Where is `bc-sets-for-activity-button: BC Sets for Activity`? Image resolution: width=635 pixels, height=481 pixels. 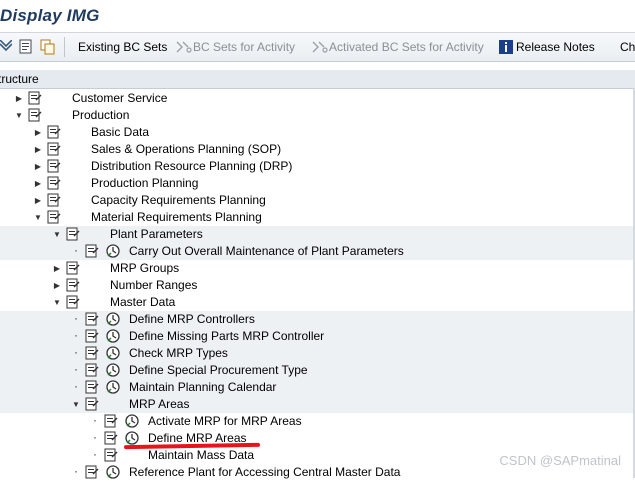 bc-sets-for-activity-button: BC Sets for Activity is located at coordinates (234, 47).